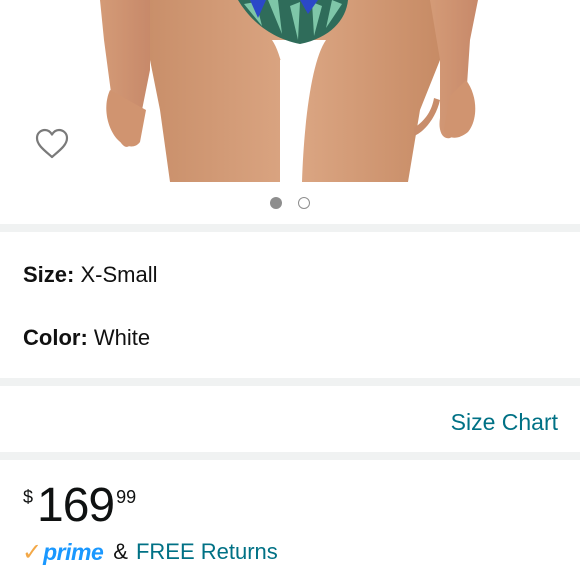 The width and height of the screenshot is (580, 580). I want to click on price-currency: $, so click(28, 497).